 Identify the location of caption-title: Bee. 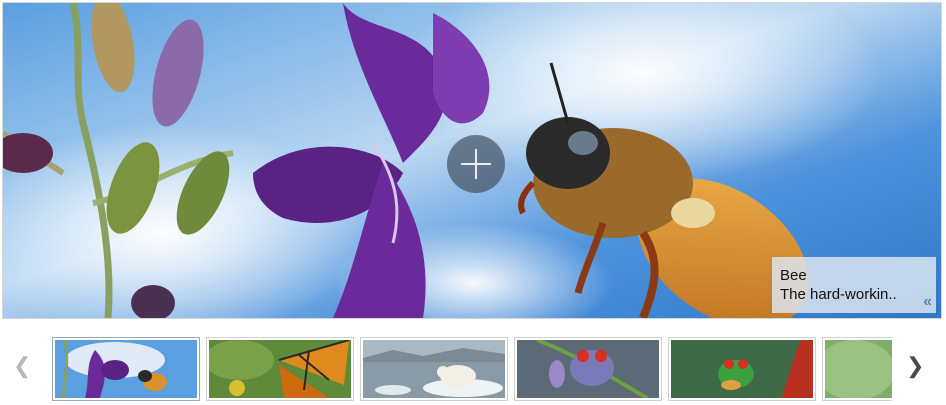
(793, 275).